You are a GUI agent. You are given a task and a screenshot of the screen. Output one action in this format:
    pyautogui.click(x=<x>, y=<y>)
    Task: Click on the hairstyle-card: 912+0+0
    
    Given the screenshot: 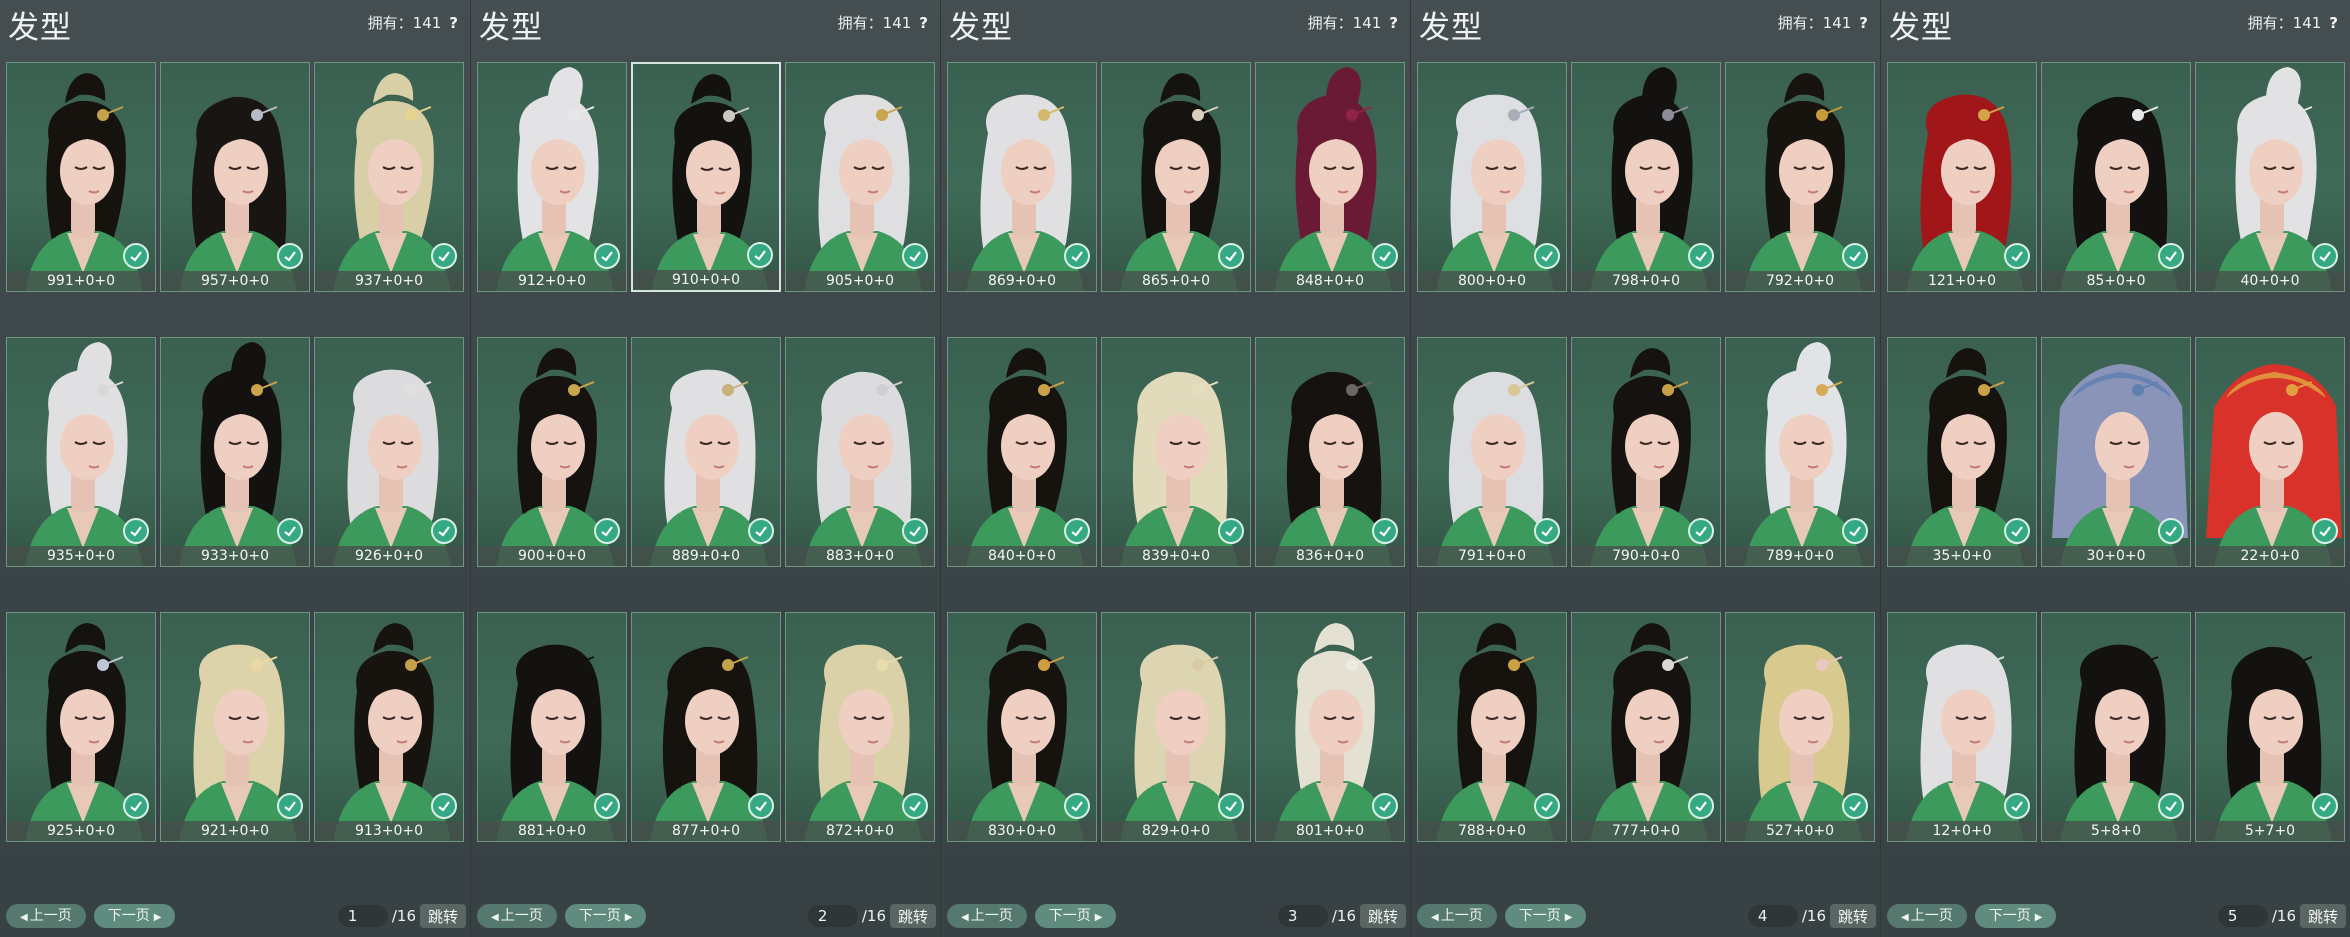 What is the action you would take?
    pyautogui.click(x=552, y=177)
    